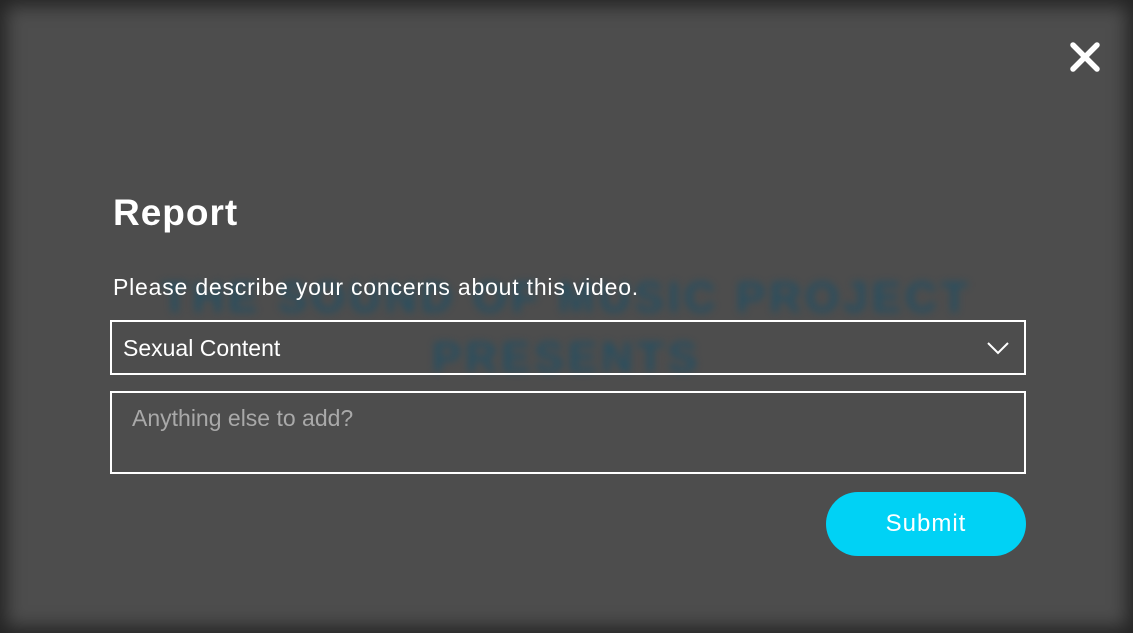 This screenshot has height=633, width=1133. I want to click on submit-button: Submit, so click(926, 524).